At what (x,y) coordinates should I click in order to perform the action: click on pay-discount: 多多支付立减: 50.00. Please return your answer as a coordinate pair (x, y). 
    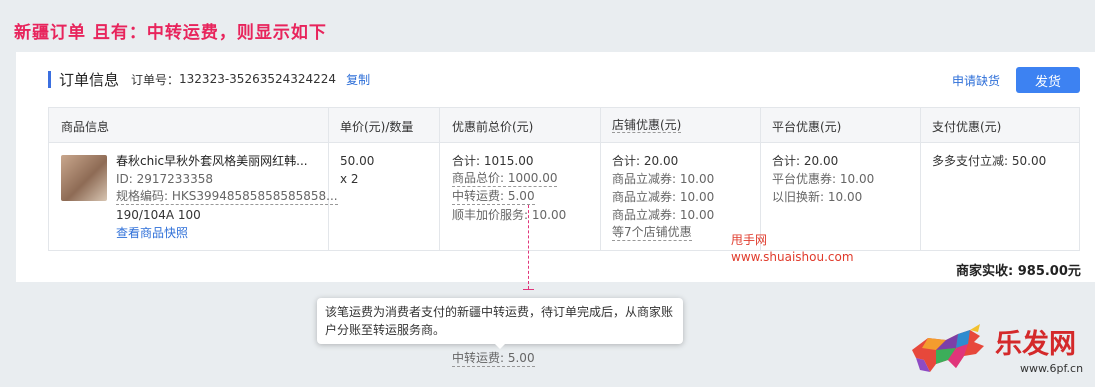
    Looking at the image, I should click on (989, 161).